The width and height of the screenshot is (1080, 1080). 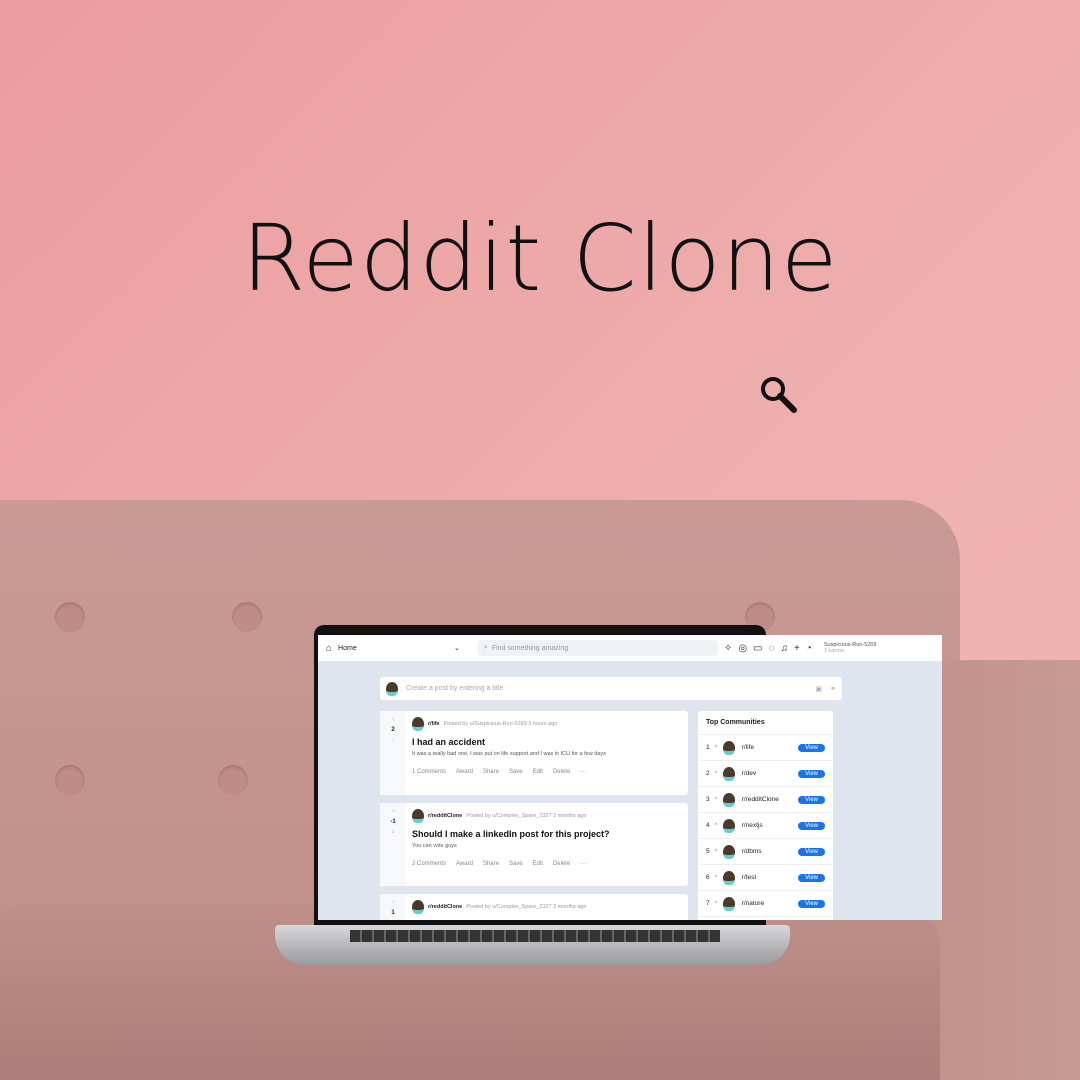 I want to click on rank: 5, so click(x=708, y=851).